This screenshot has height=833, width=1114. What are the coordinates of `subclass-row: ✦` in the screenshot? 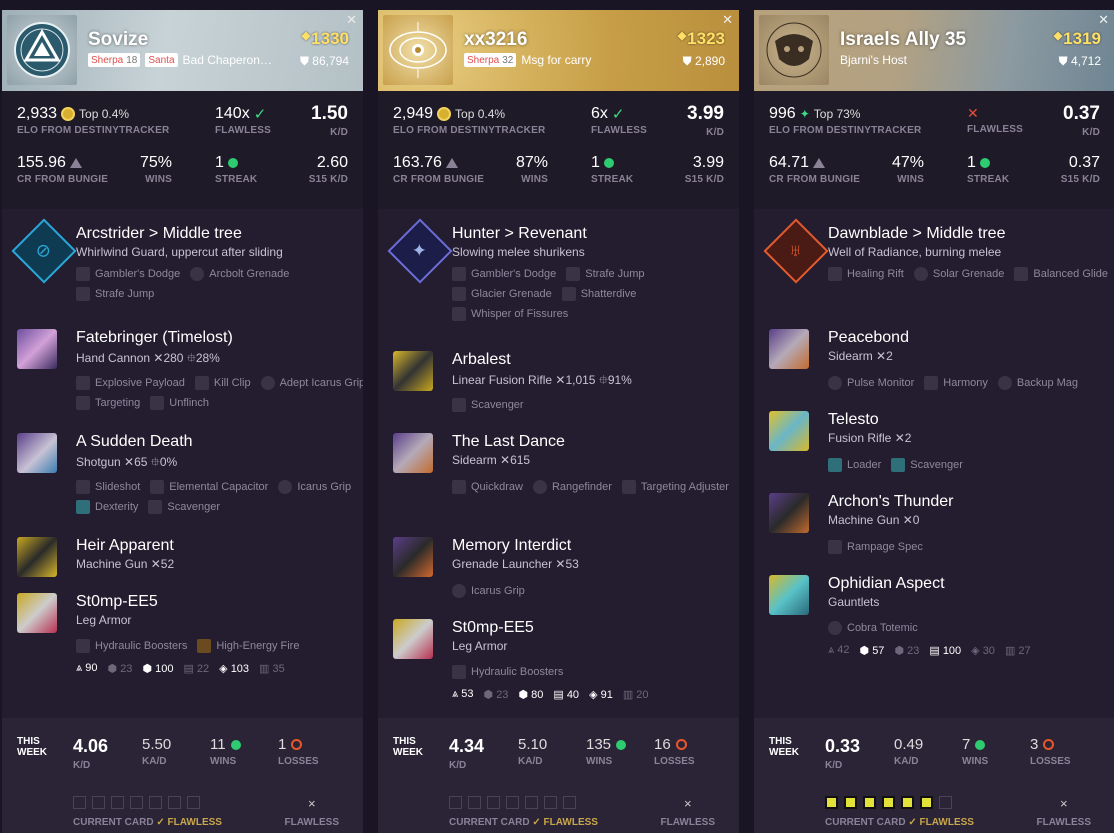 It's located at (420, 251).